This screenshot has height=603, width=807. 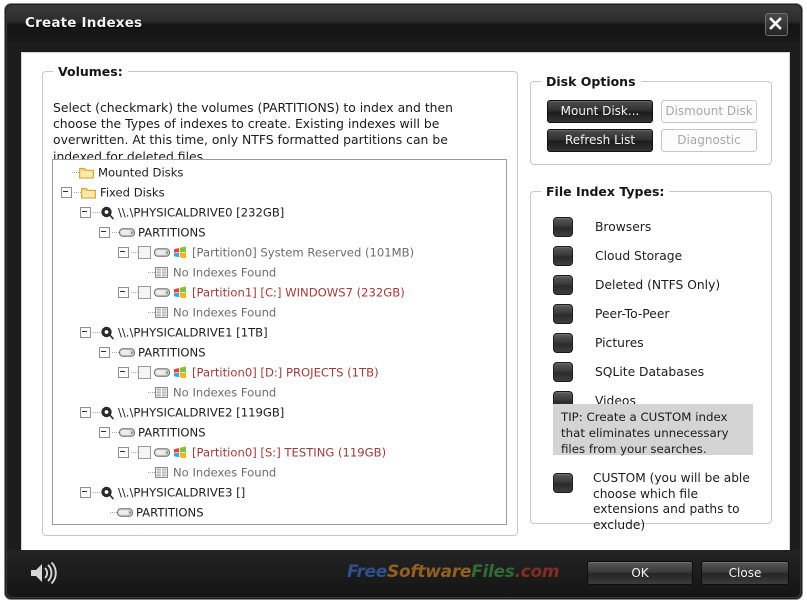 I want to click on tree-item-label: \\.\PHYSICALDRIVE1 [1TB], so click(x=193, y=332).